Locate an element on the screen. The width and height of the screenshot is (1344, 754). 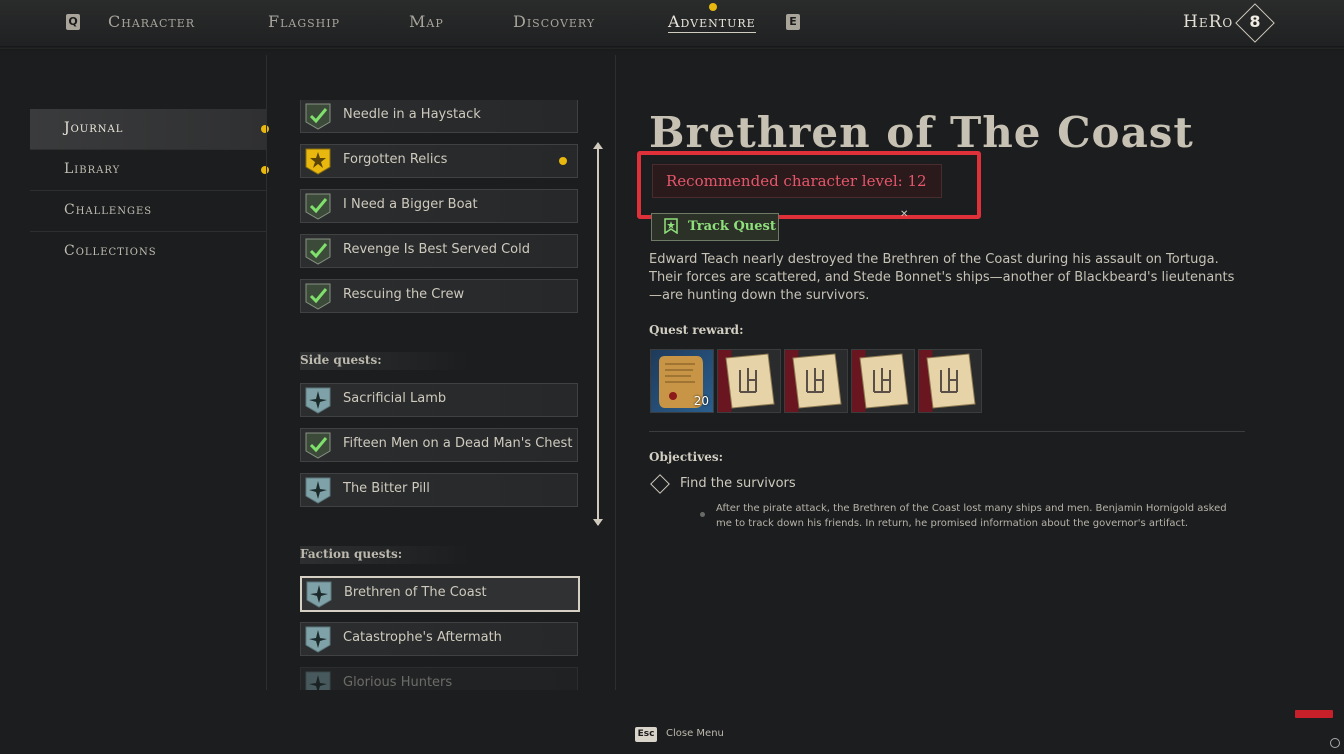
close-menu-button: Close Menu is located at coordinates (695, 733).